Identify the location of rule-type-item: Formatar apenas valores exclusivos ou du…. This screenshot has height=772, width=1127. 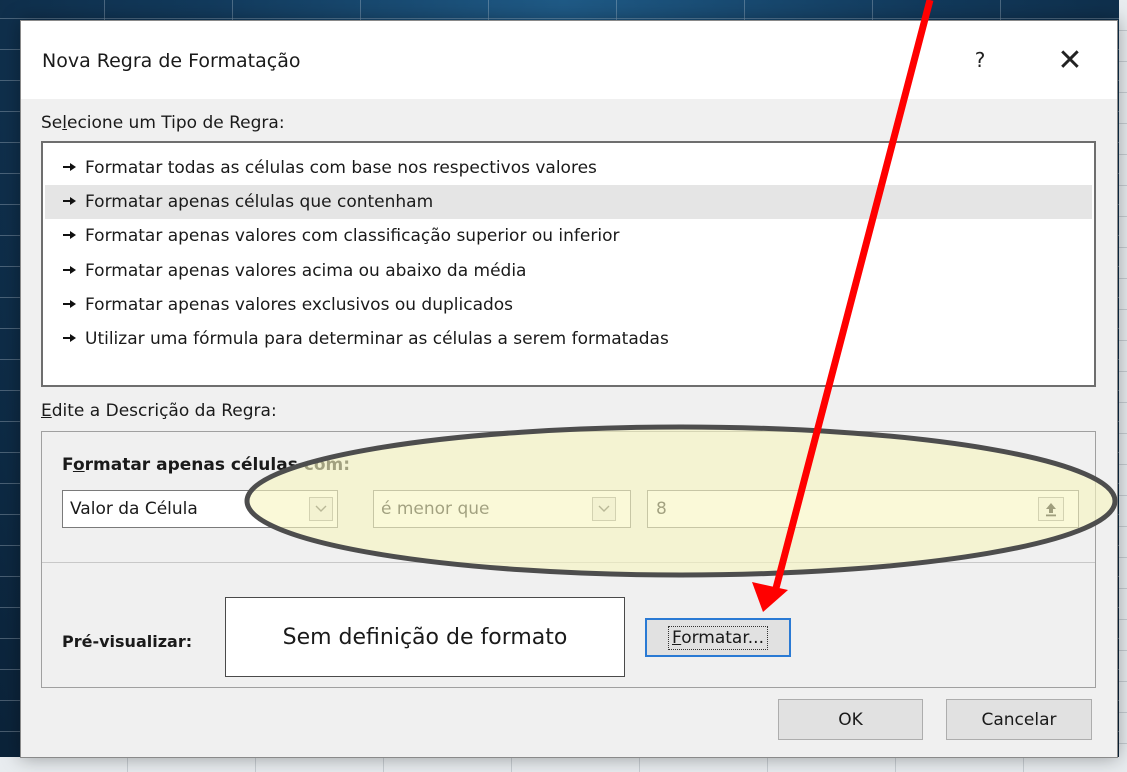
(568, 305).